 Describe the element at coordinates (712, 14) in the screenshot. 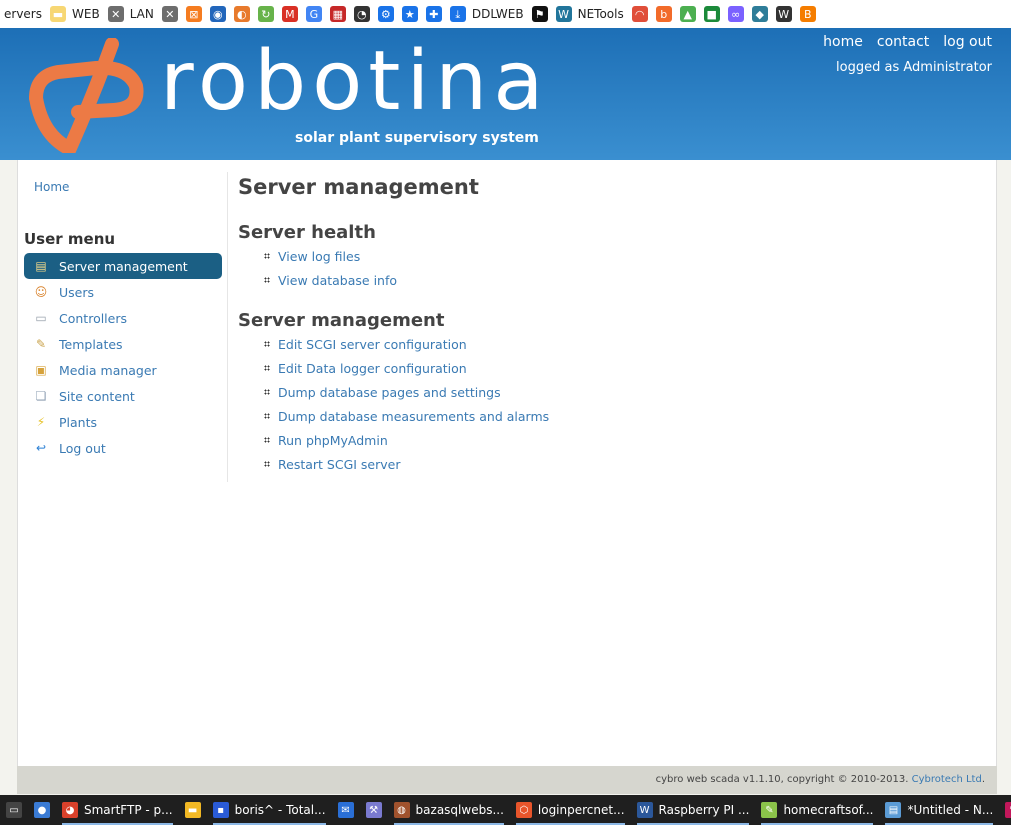

I see `bookmark-item: ■` at that location.